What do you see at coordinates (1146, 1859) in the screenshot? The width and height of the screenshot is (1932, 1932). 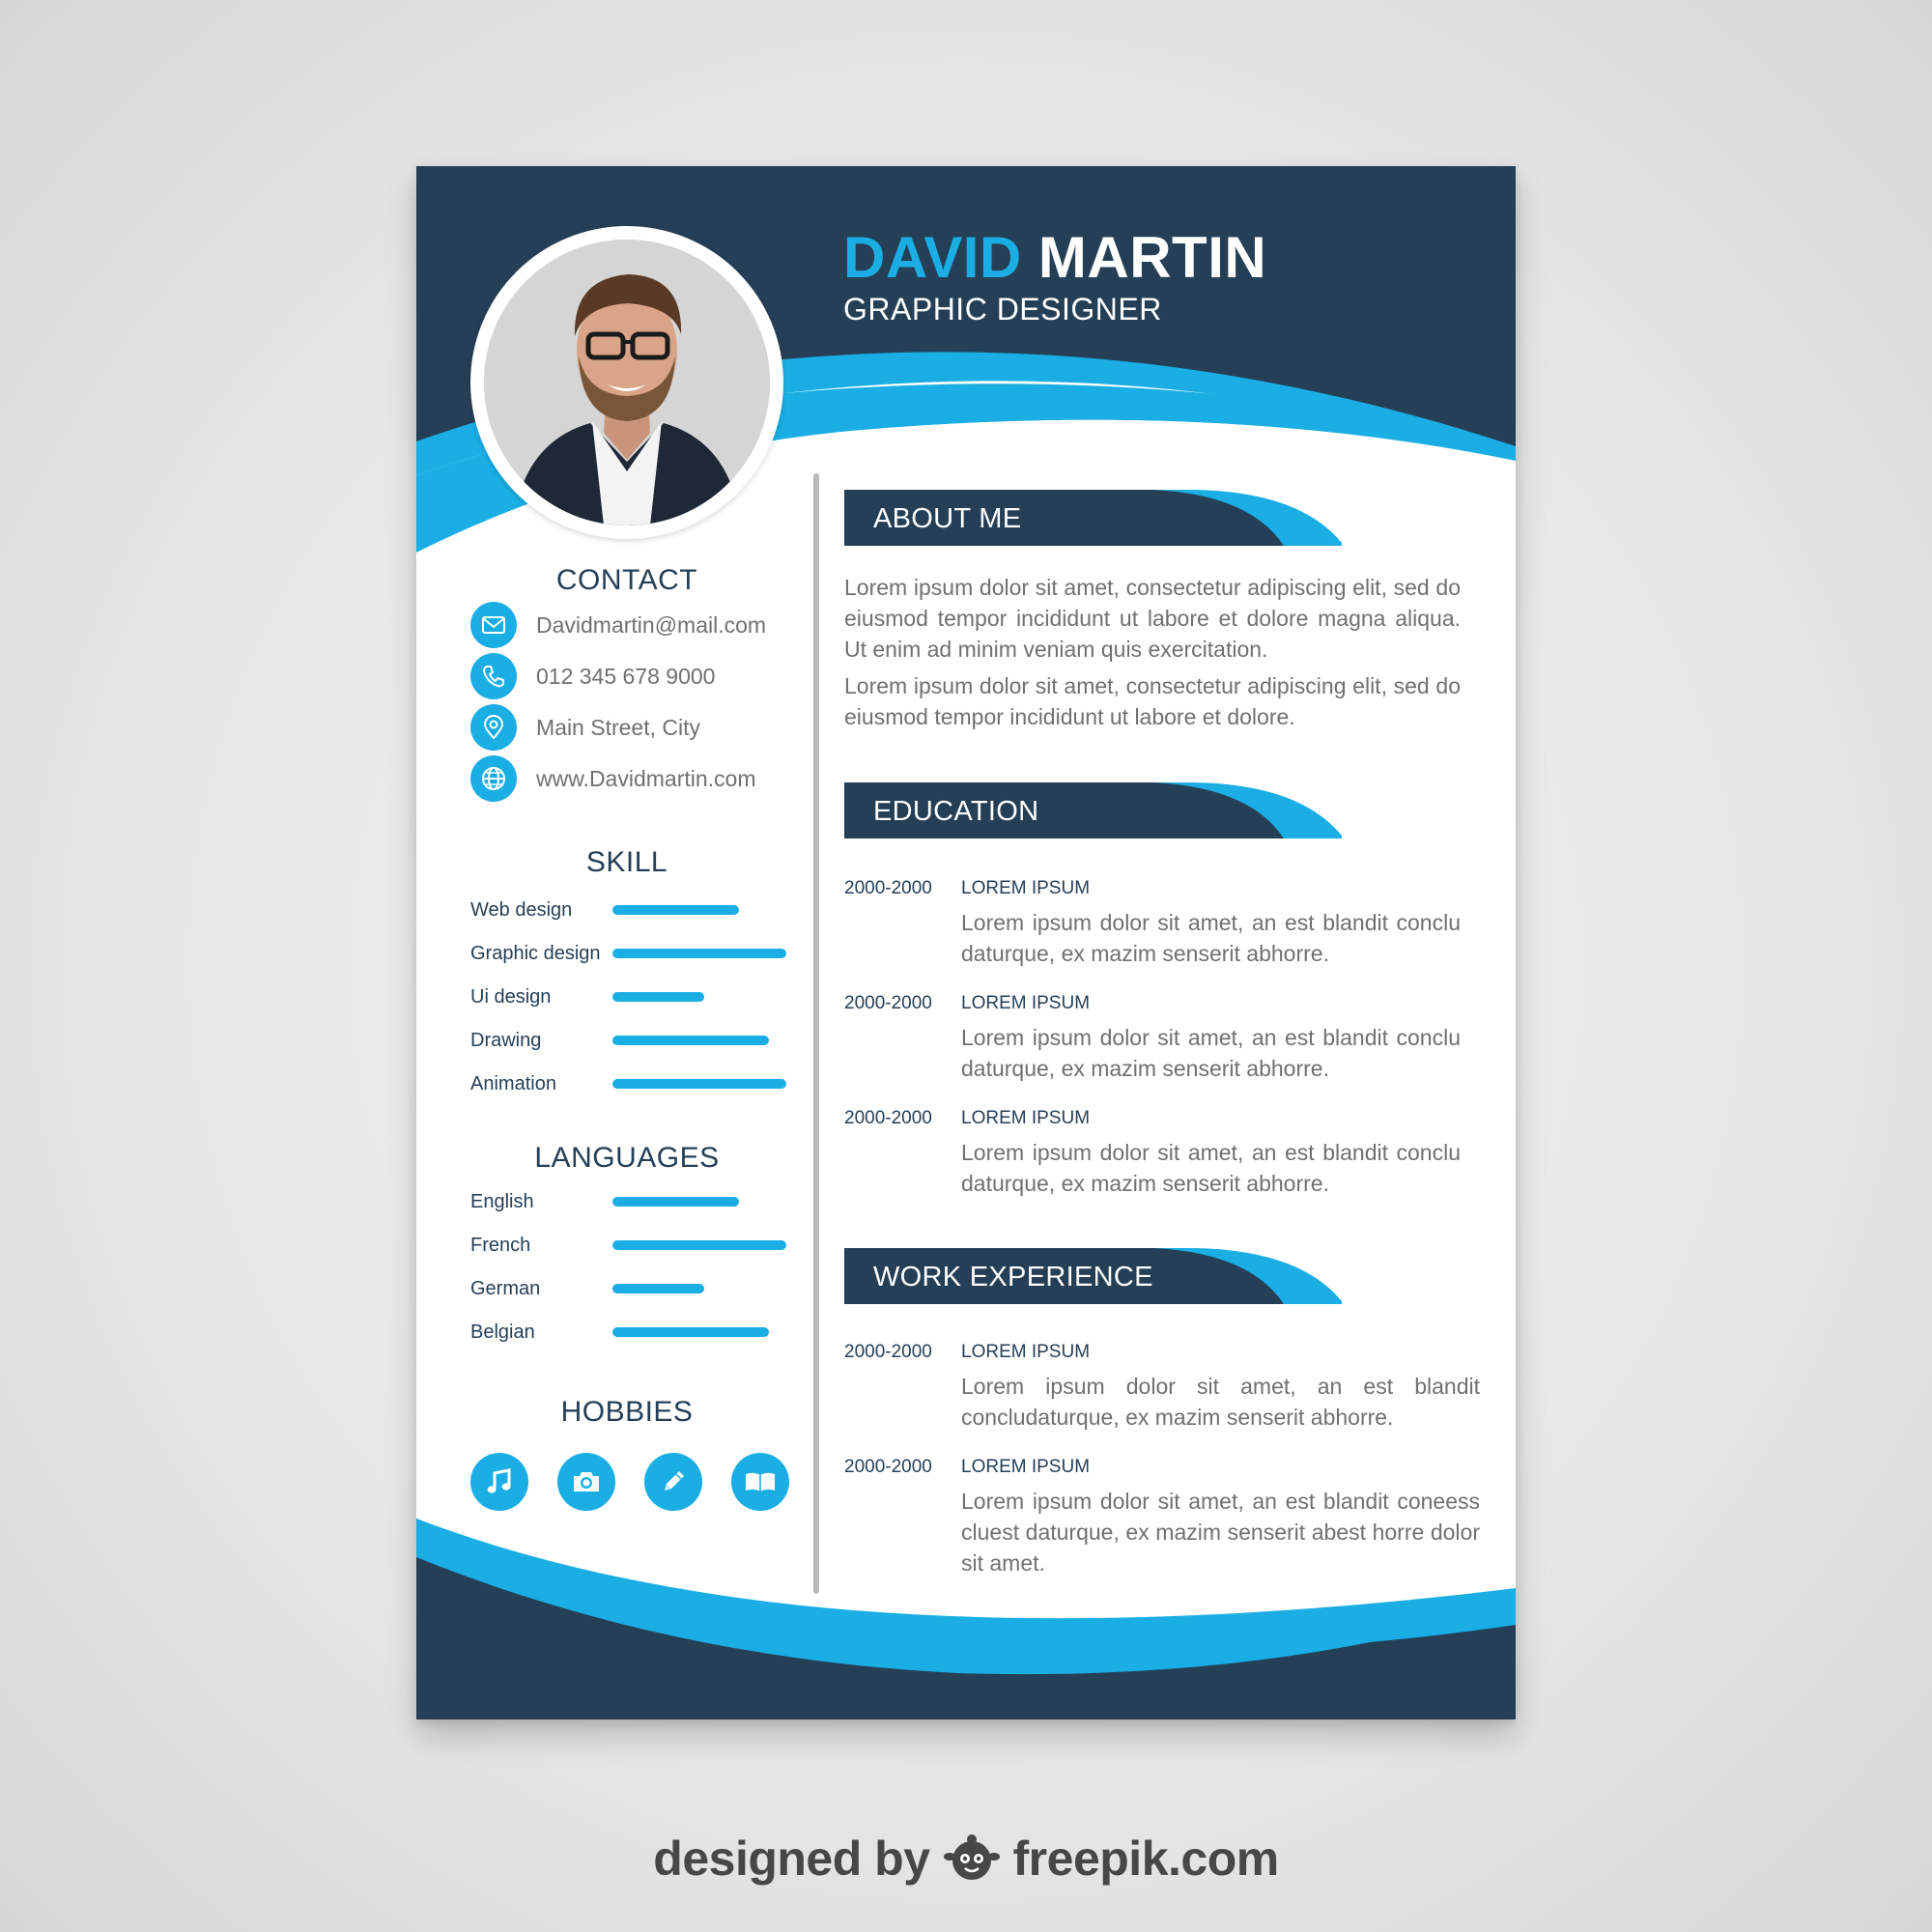 I see `credit-brand: freepik.com` at bounding box center [1146, 1859].